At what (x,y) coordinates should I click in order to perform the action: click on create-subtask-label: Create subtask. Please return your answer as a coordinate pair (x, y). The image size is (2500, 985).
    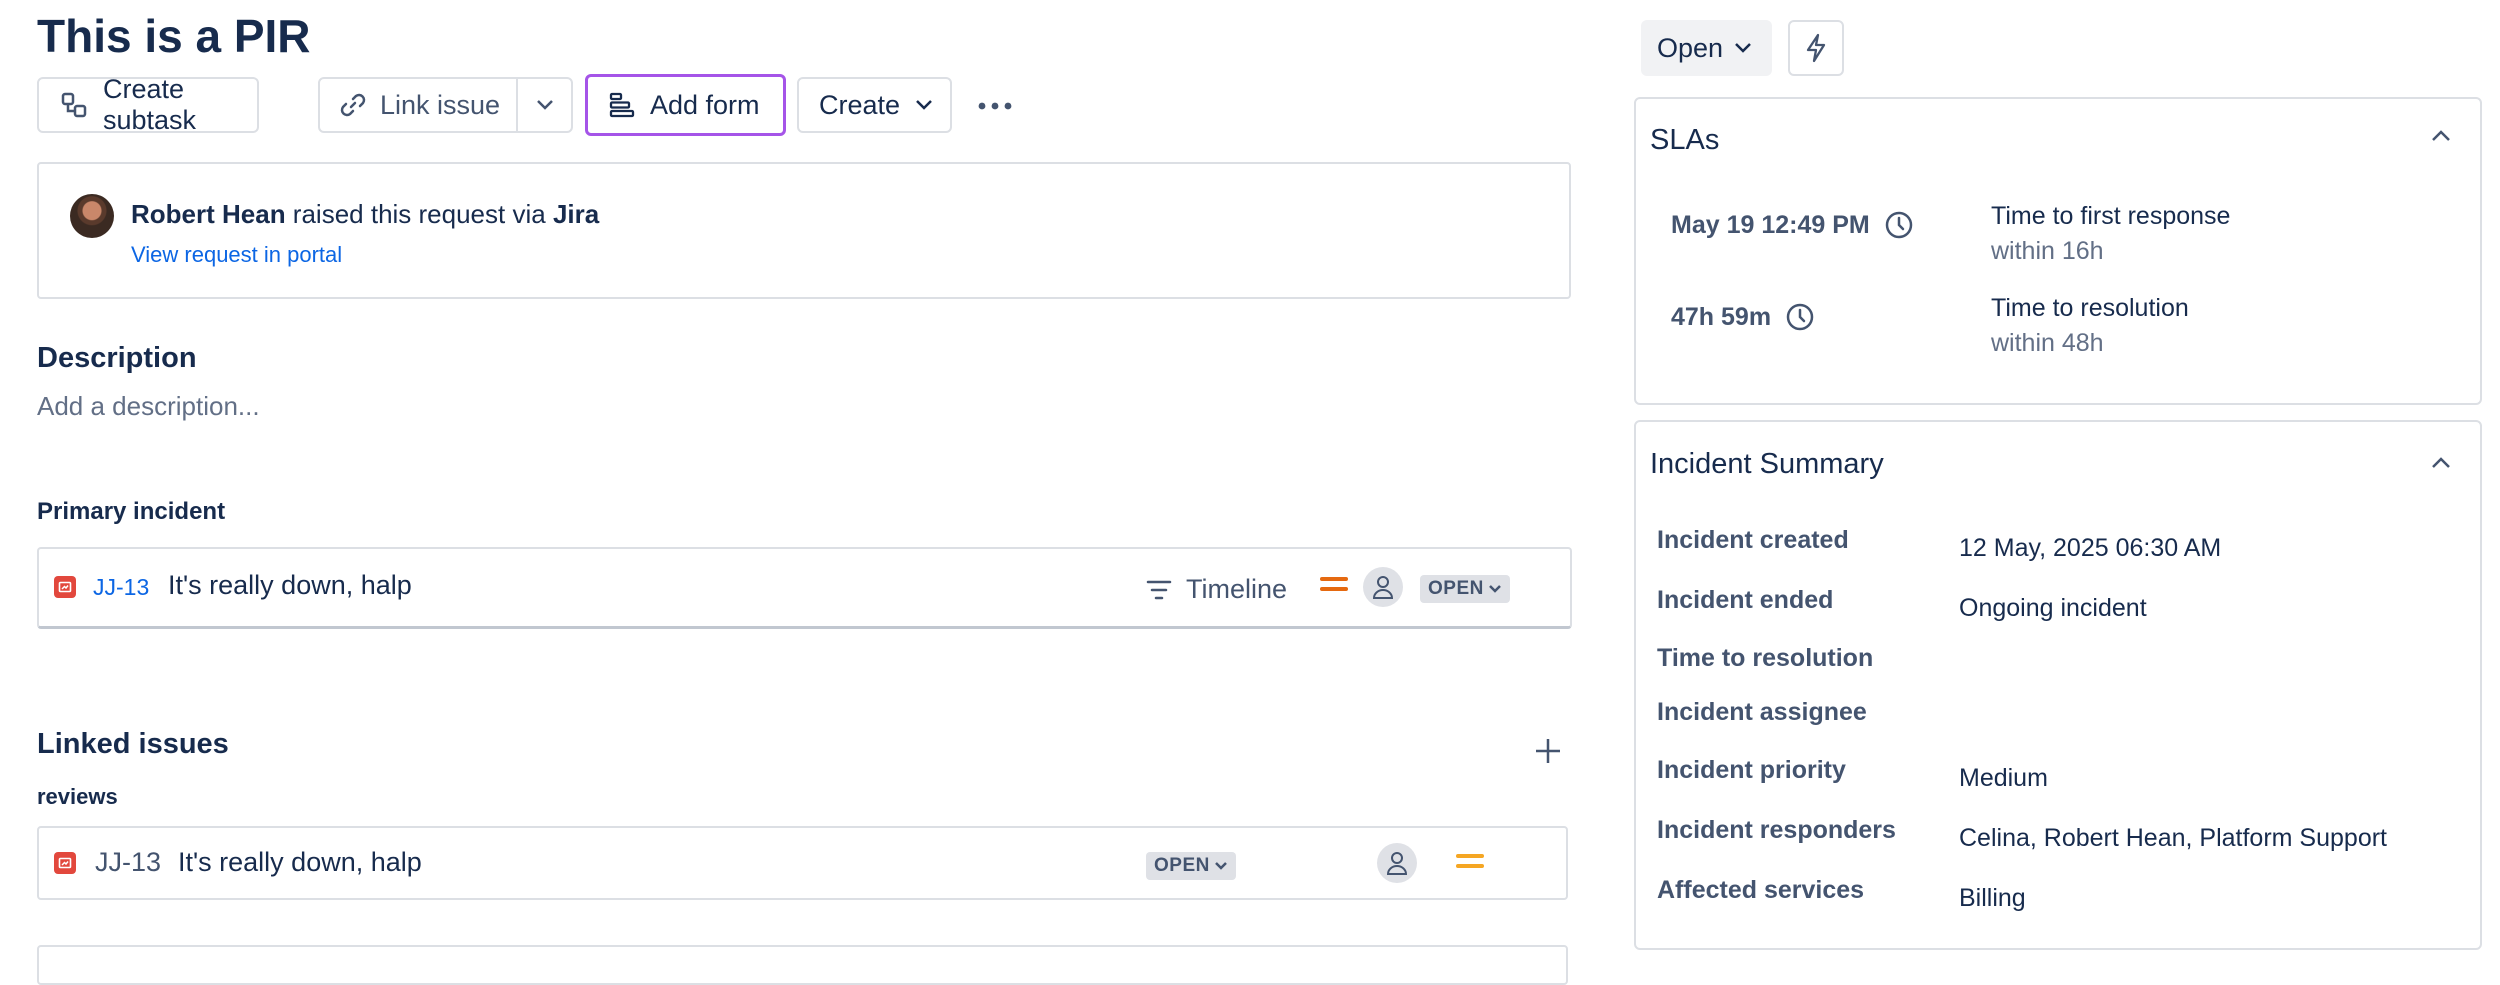
    Looking at the image, I should click on (150, 104).